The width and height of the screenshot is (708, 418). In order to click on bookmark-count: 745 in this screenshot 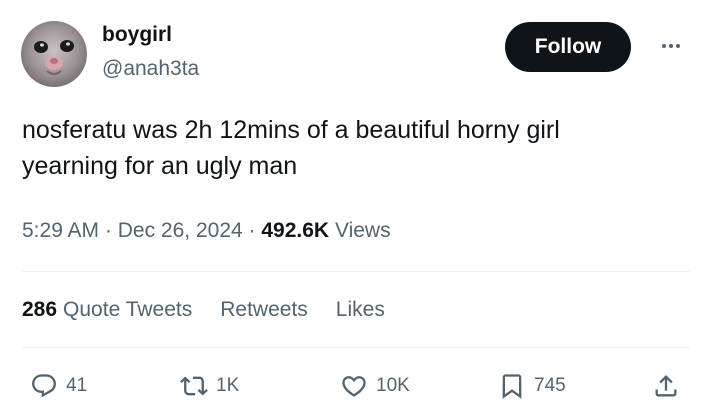, I will do `click(550, 385)`.